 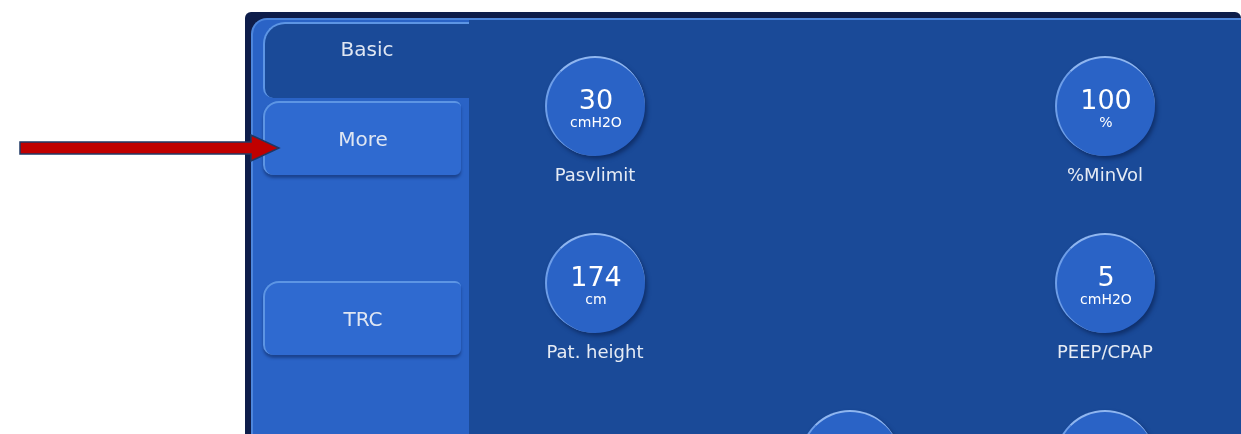 I want to click on knob-button: 30 cmH2O, so click(x=595, y=106).